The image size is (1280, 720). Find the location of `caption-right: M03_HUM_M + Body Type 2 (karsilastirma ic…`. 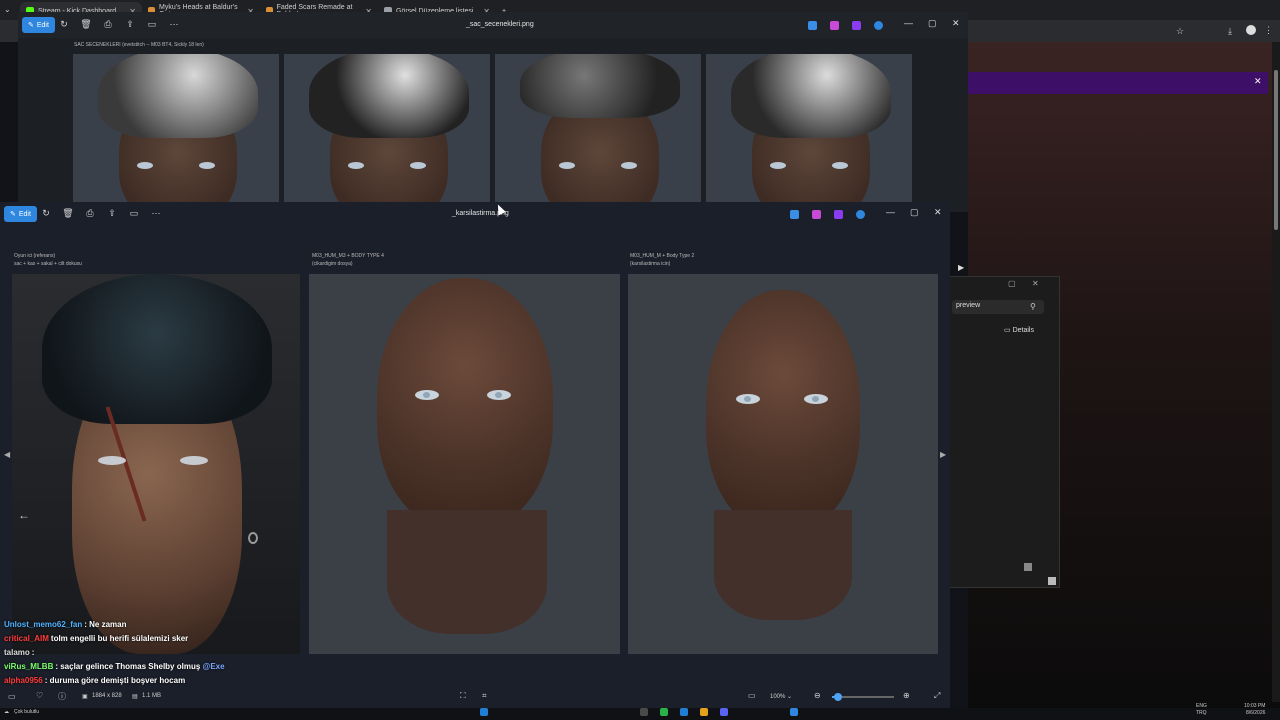

caption-right: M03_HUM_M + Body Type 2 (karsilastirma ic… is located at coordinates (662, 260).